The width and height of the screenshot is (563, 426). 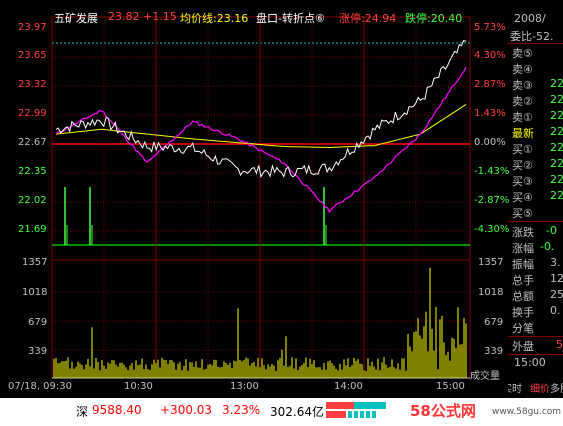 I want to click on time-tick: 13:00, so click(x=244, y=386).